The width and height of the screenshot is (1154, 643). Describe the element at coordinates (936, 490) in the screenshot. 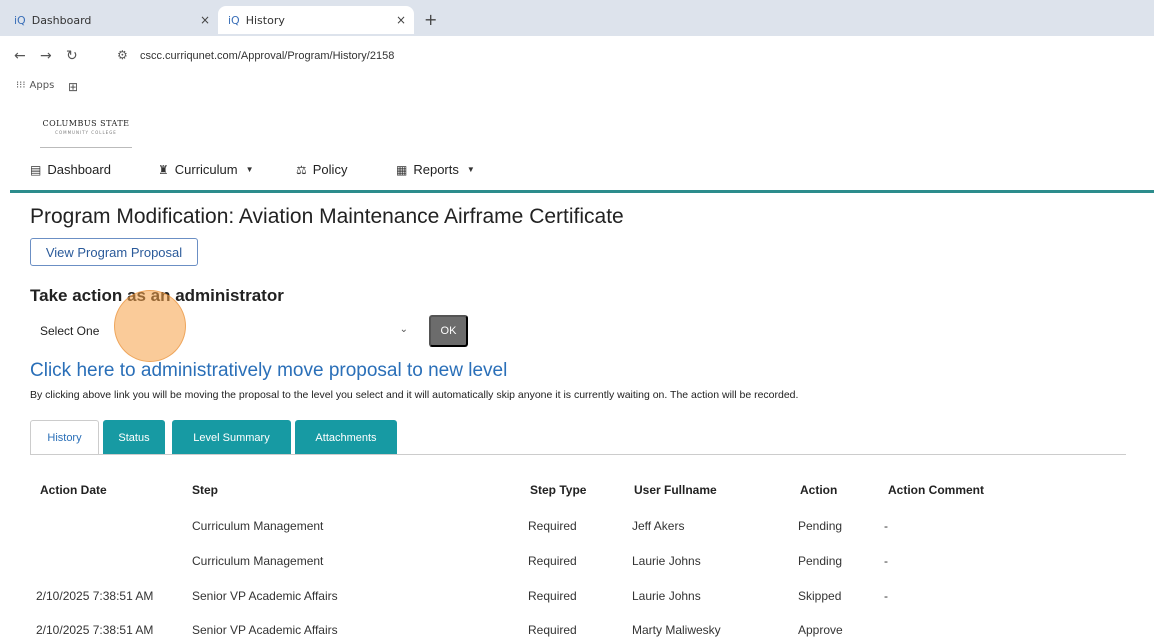

I see `column-header: Action Comment` at that location.